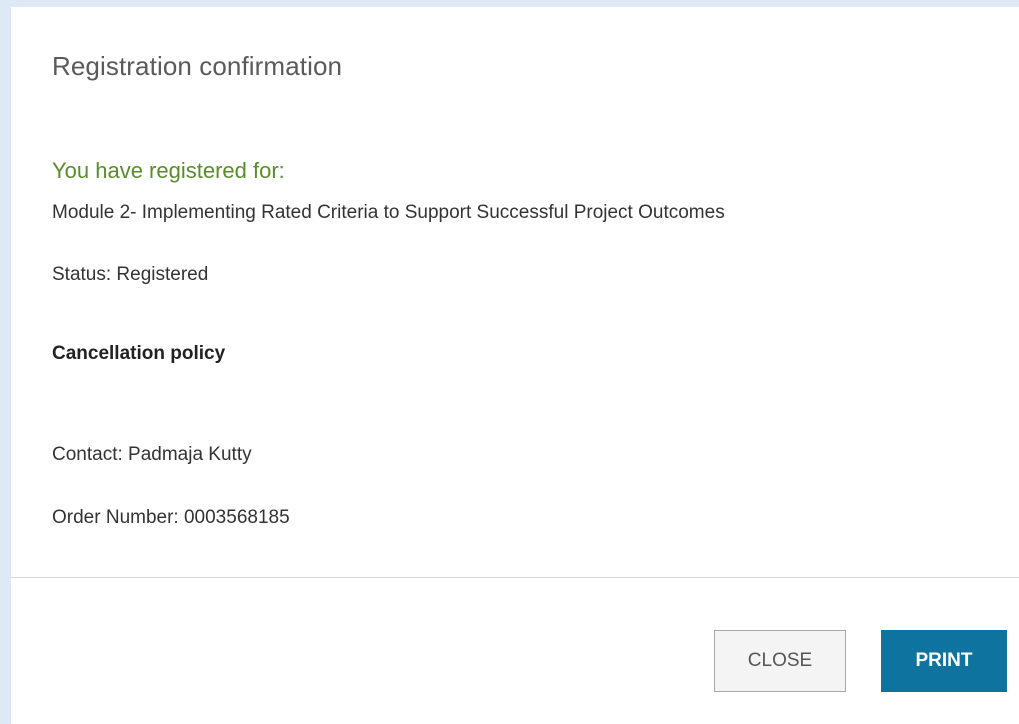 This screenshot has height=724, width=1019. What do you see at coordinates (139, 353) in the screenshot?
I see `cancellation-policy-label: Cancellation policy` at bounding box center [139, 353].